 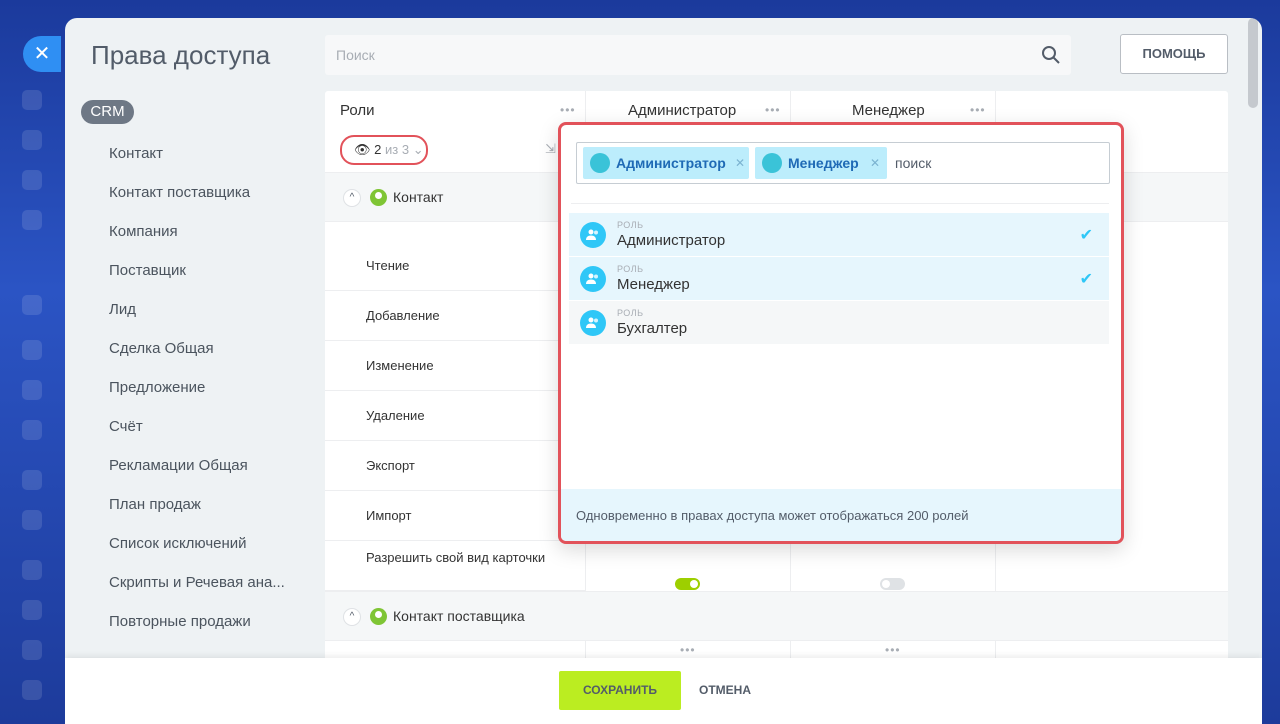 I want to click on toggle-knob, so click(x=886, y=584).